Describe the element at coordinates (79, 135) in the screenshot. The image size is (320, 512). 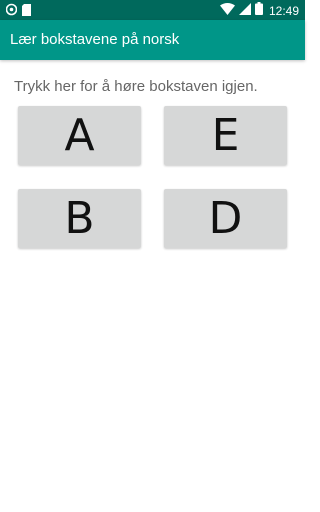
I see `letter-button-a: A` at that location.